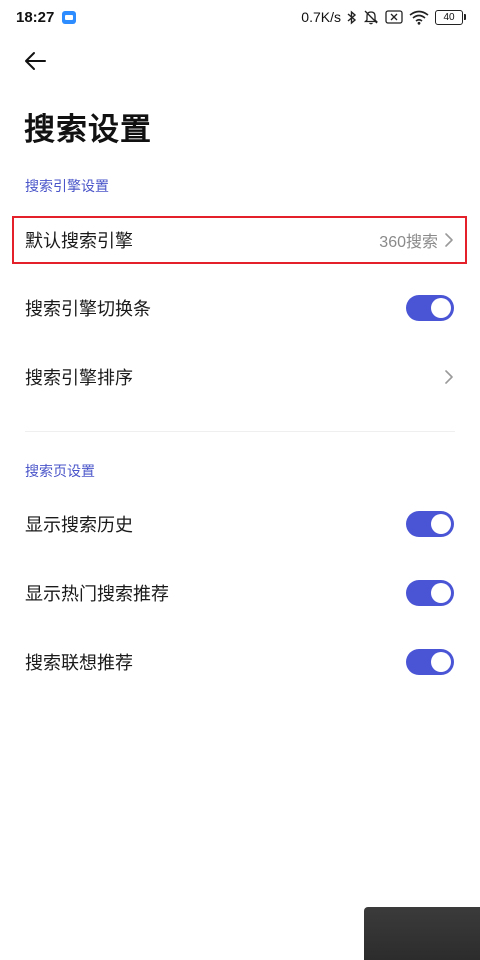  I want to click on show-history-row: 显示搜索历史, so click(240, 524).